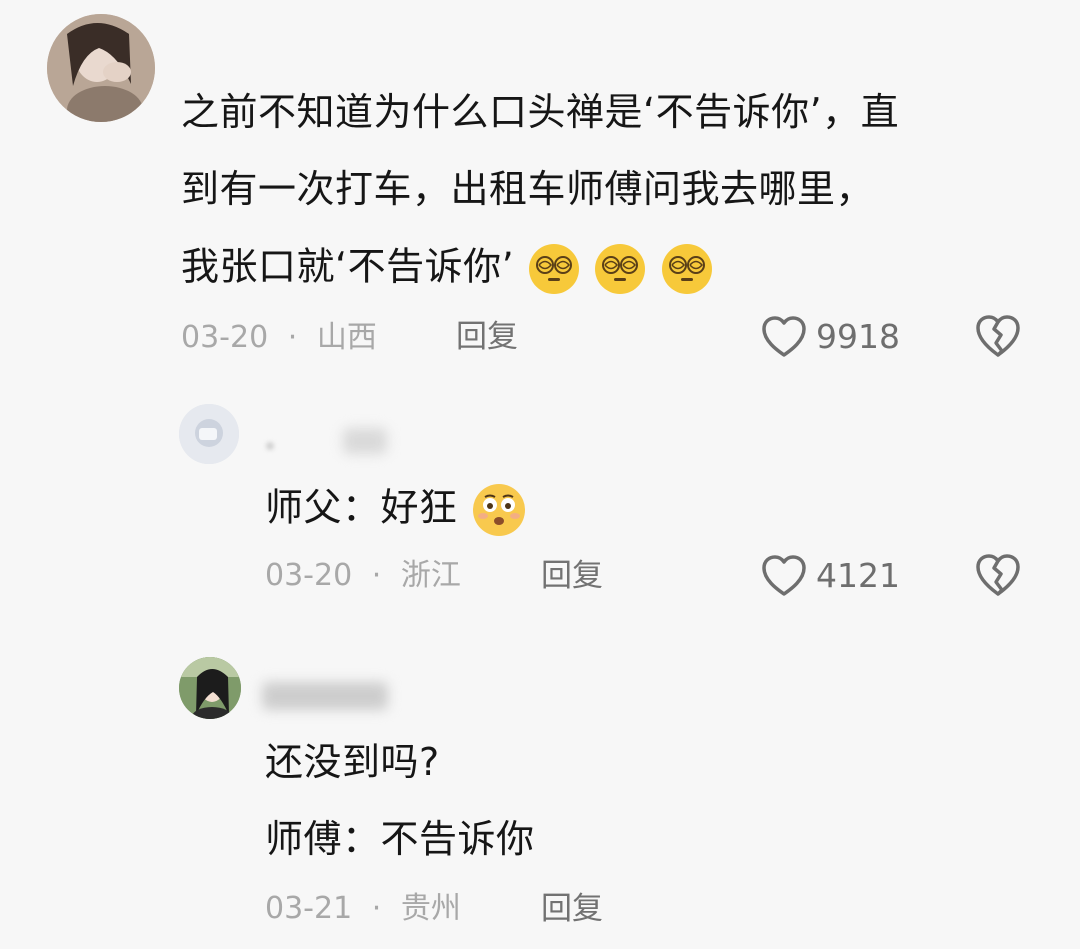  What do you see at coordinates (430, 575) in the screenshot?
I see `comment-location: 浙江` at bounding box center [430, 575].